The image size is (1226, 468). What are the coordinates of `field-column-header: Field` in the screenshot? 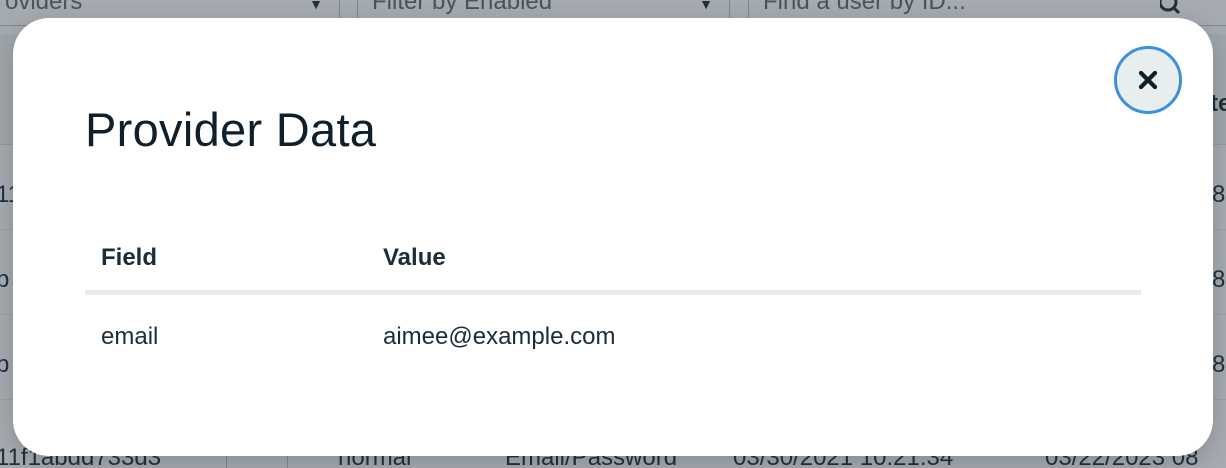 It's located at (226, 260).